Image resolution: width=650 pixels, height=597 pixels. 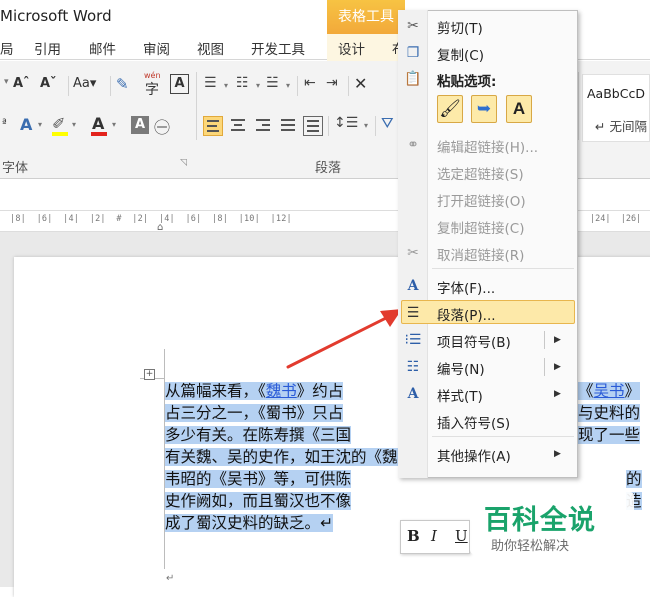 I want to click on paragraph-icon: ☰, so click(x=413, y=313).